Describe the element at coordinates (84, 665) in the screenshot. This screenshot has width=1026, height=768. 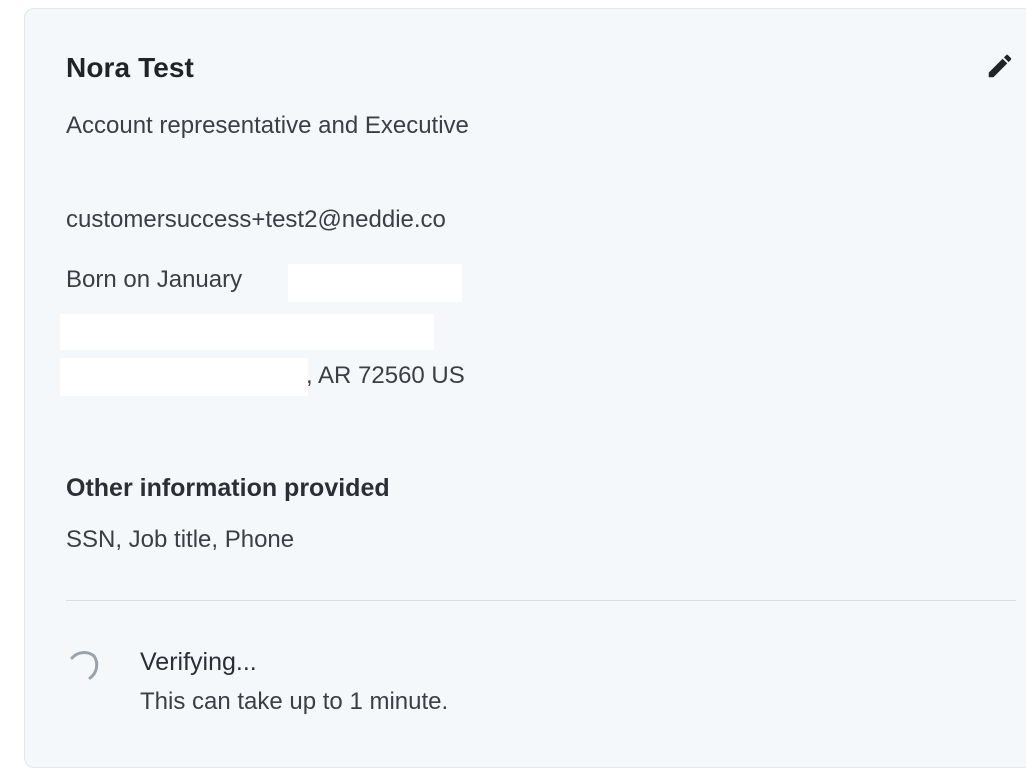
I see `loading-spinner-icon` at that location.